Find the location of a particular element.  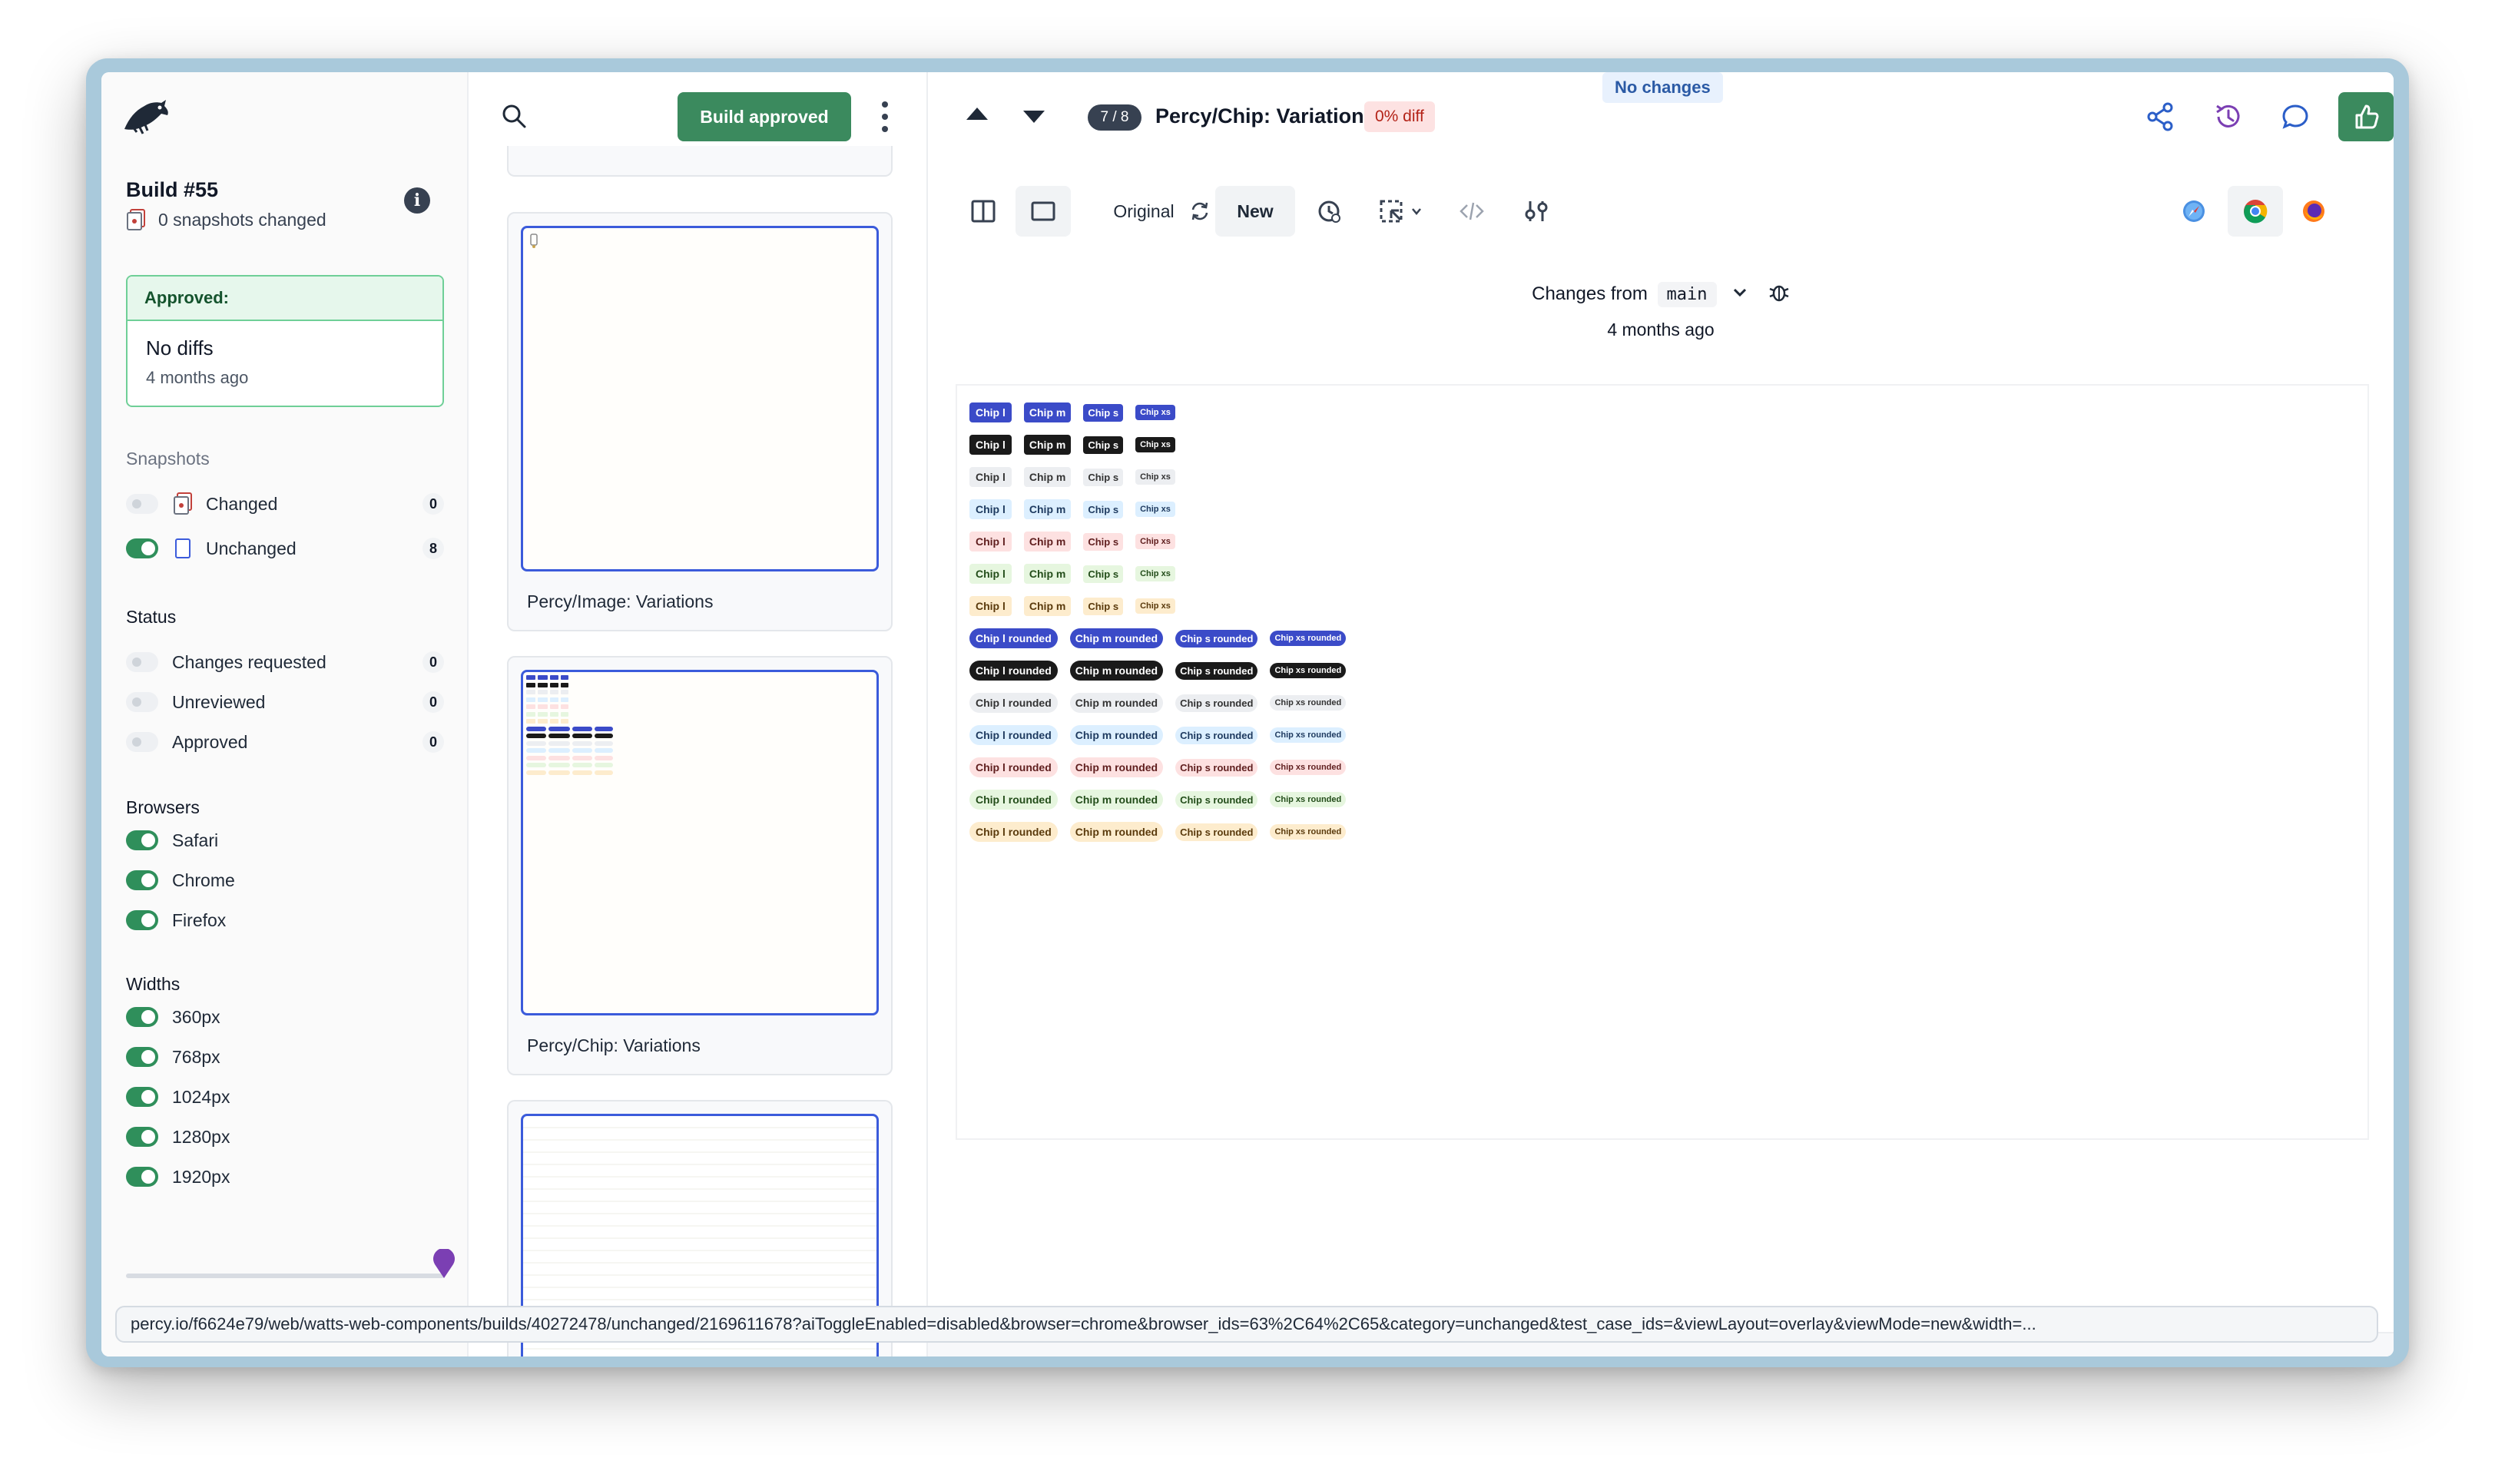

snapshot-card: Percy/Image: Variations is located at coordinates (700, 421).